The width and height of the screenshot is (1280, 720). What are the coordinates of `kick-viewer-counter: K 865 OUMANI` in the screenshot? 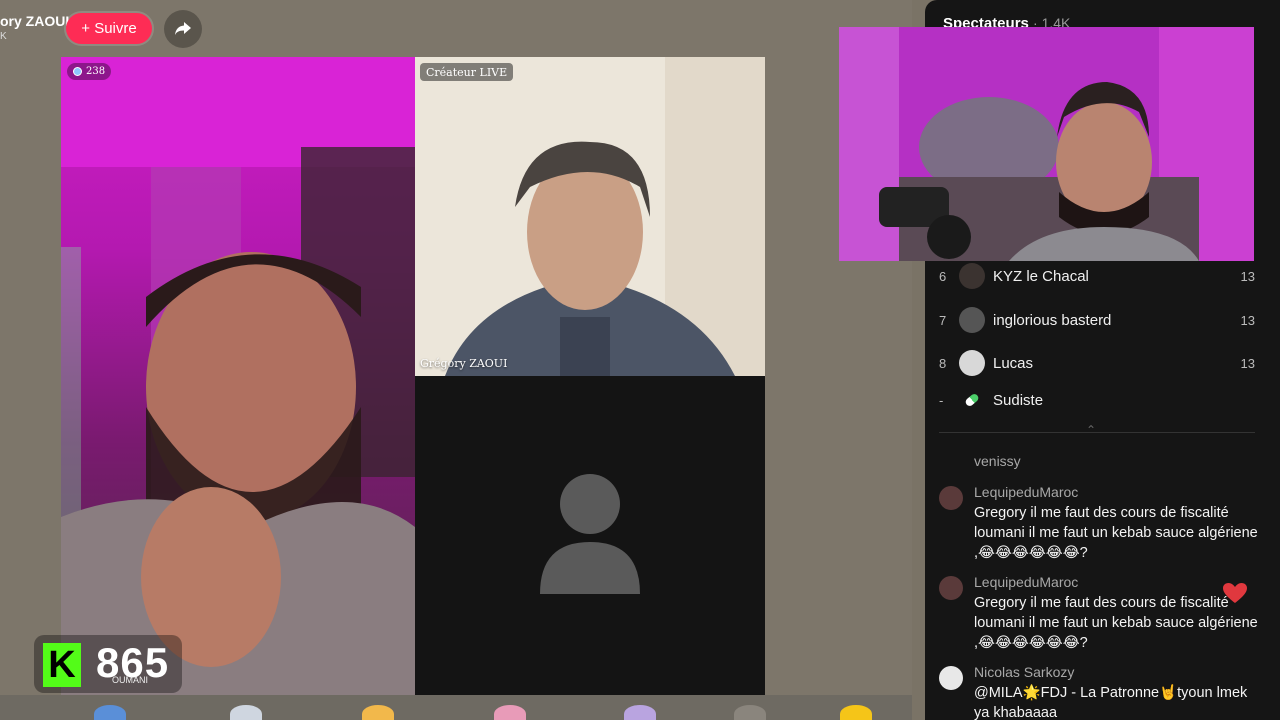 It's located at (108, 664).